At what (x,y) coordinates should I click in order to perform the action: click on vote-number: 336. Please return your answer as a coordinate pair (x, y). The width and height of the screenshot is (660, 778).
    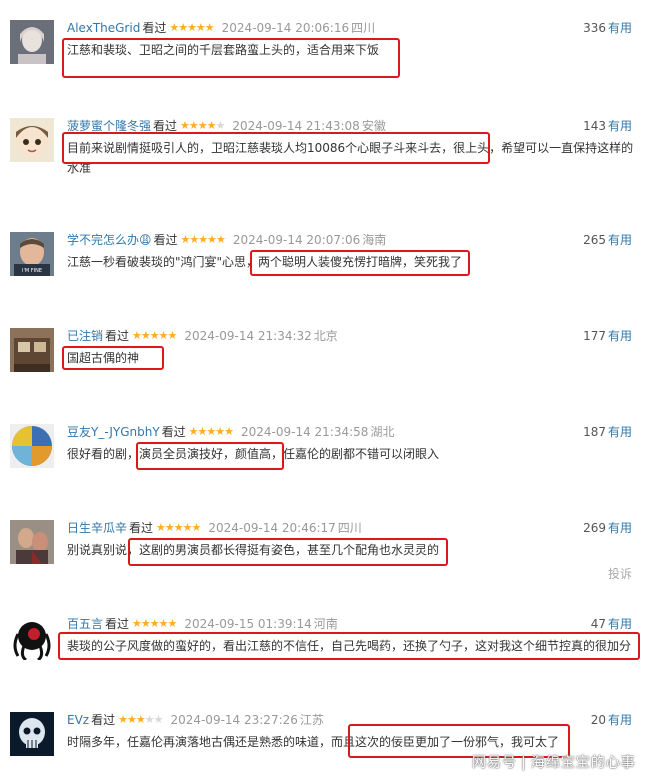
    Looking at the image, I should click on (594, 28).